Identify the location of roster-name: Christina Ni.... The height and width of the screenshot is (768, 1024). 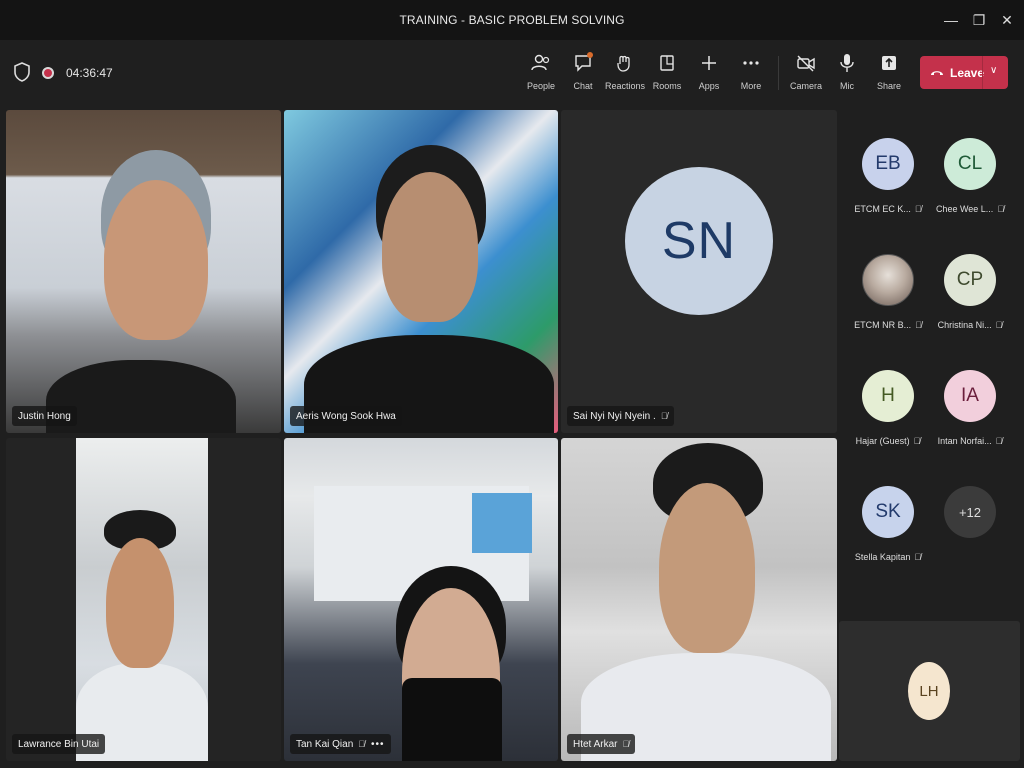
(964, 325).